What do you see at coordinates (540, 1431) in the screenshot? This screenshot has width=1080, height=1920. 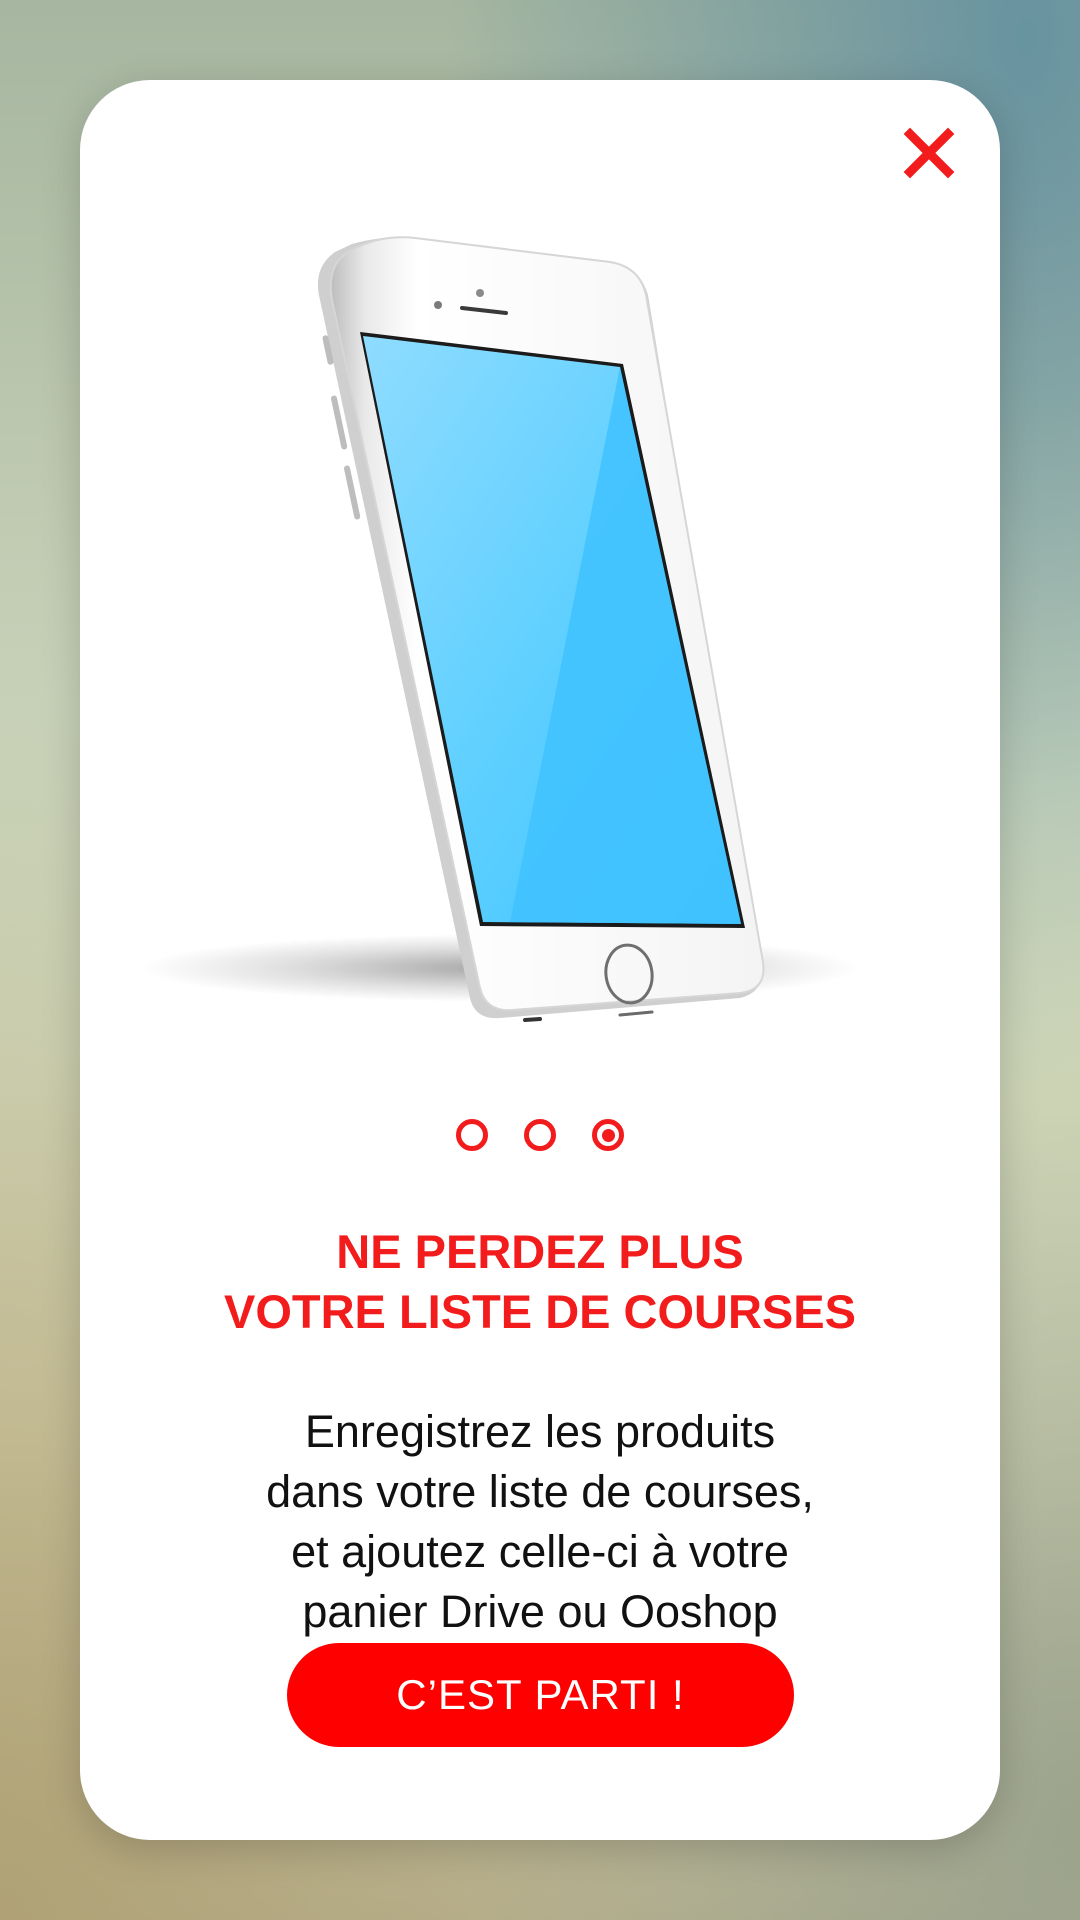 I see `description-line-1: Enregistrez les produits` at bounding box center [540, 1431].